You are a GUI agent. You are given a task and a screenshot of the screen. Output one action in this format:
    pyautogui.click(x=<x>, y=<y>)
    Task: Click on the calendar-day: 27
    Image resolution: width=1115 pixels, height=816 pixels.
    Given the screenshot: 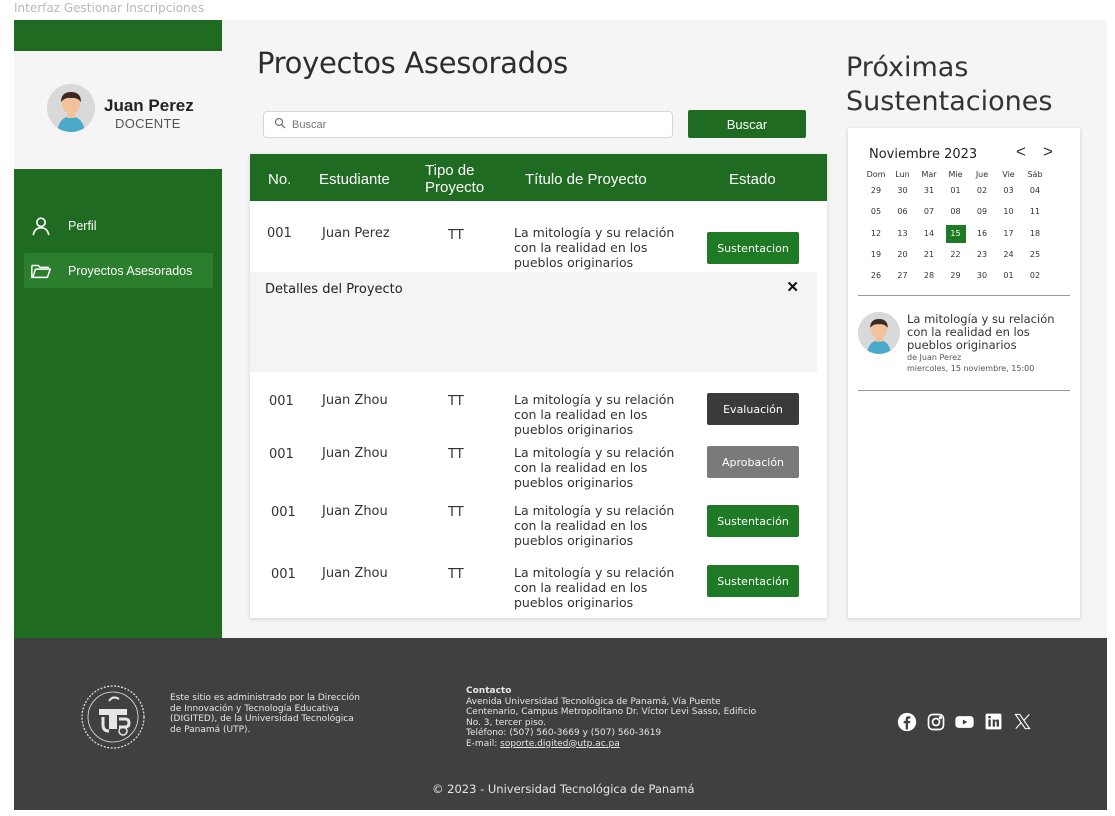 What is the action you would take?
    pyautogui.click(x=903, y=276)
    